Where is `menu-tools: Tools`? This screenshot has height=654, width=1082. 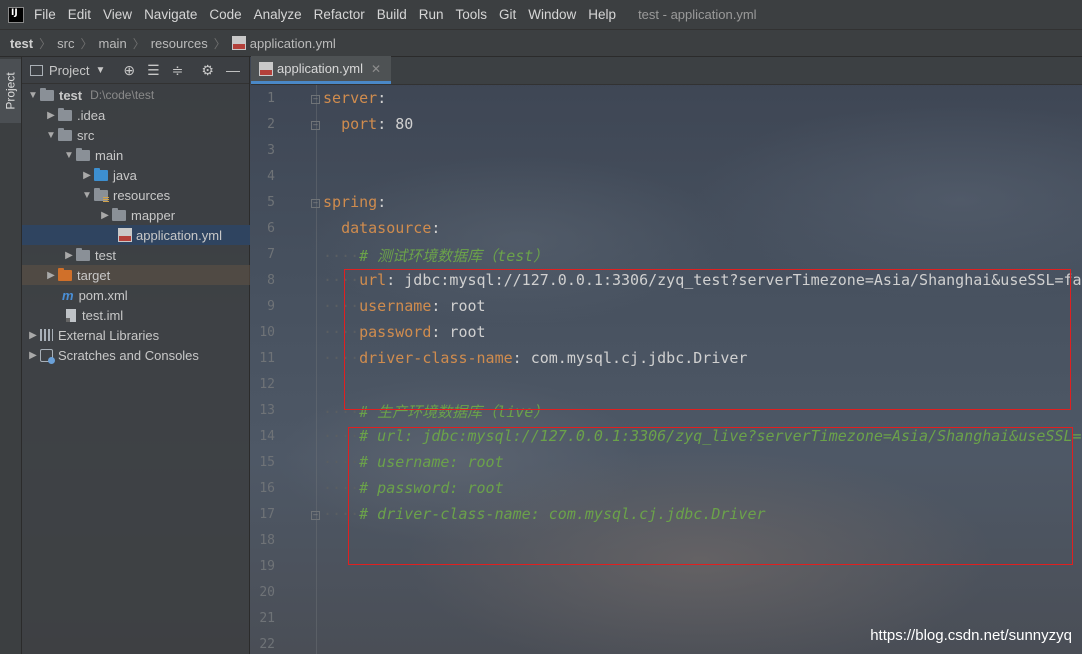 menu-tools: Tools is located at coordinates (472, 14).